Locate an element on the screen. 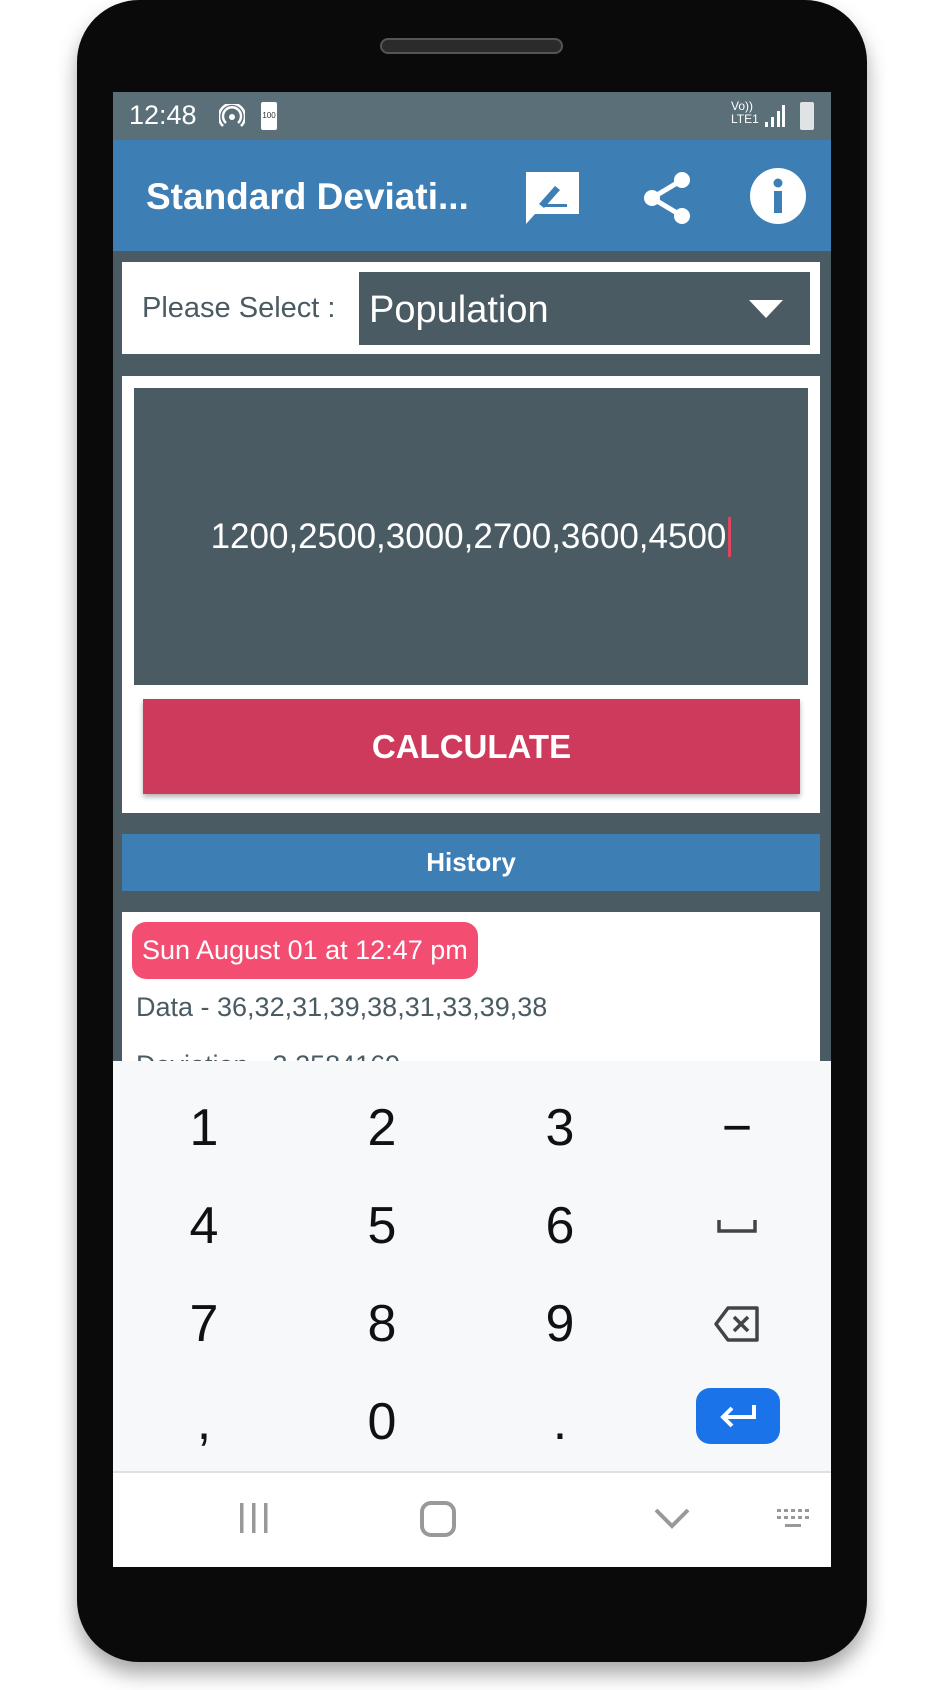  calculate-button: CALCULATE is located at coordinates (471, 746).